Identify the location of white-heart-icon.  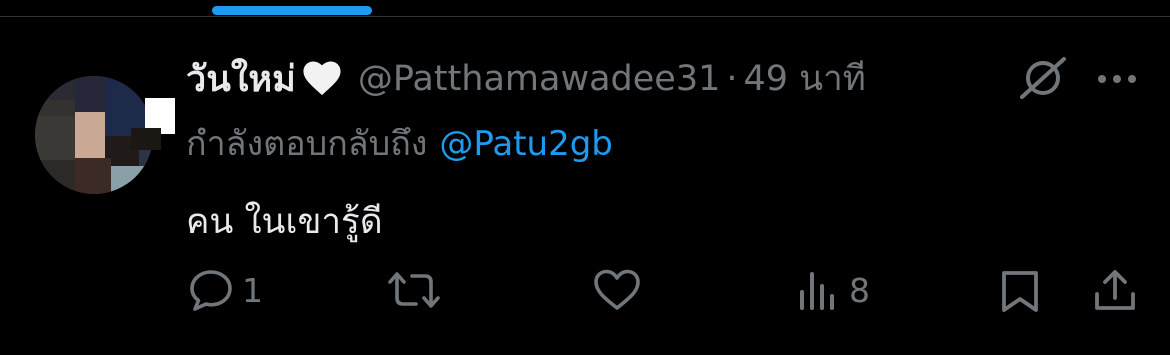
(322, 79).